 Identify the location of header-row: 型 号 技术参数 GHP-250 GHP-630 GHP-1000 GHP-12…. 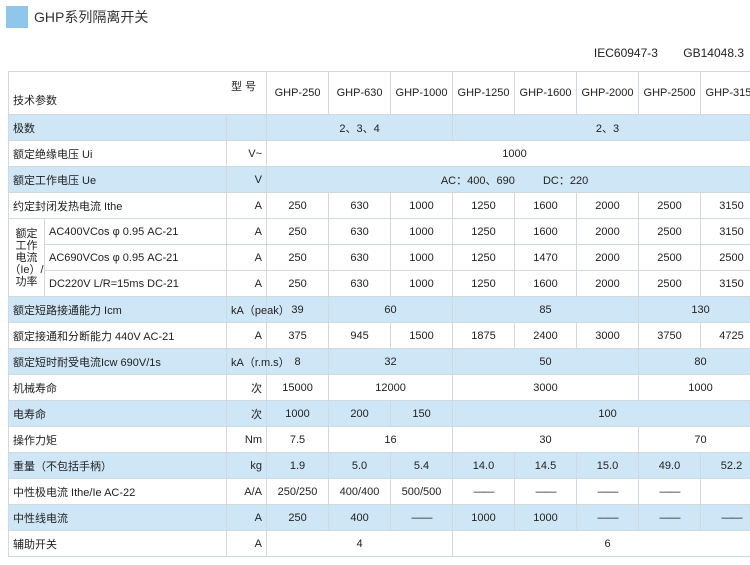
(378, 93).